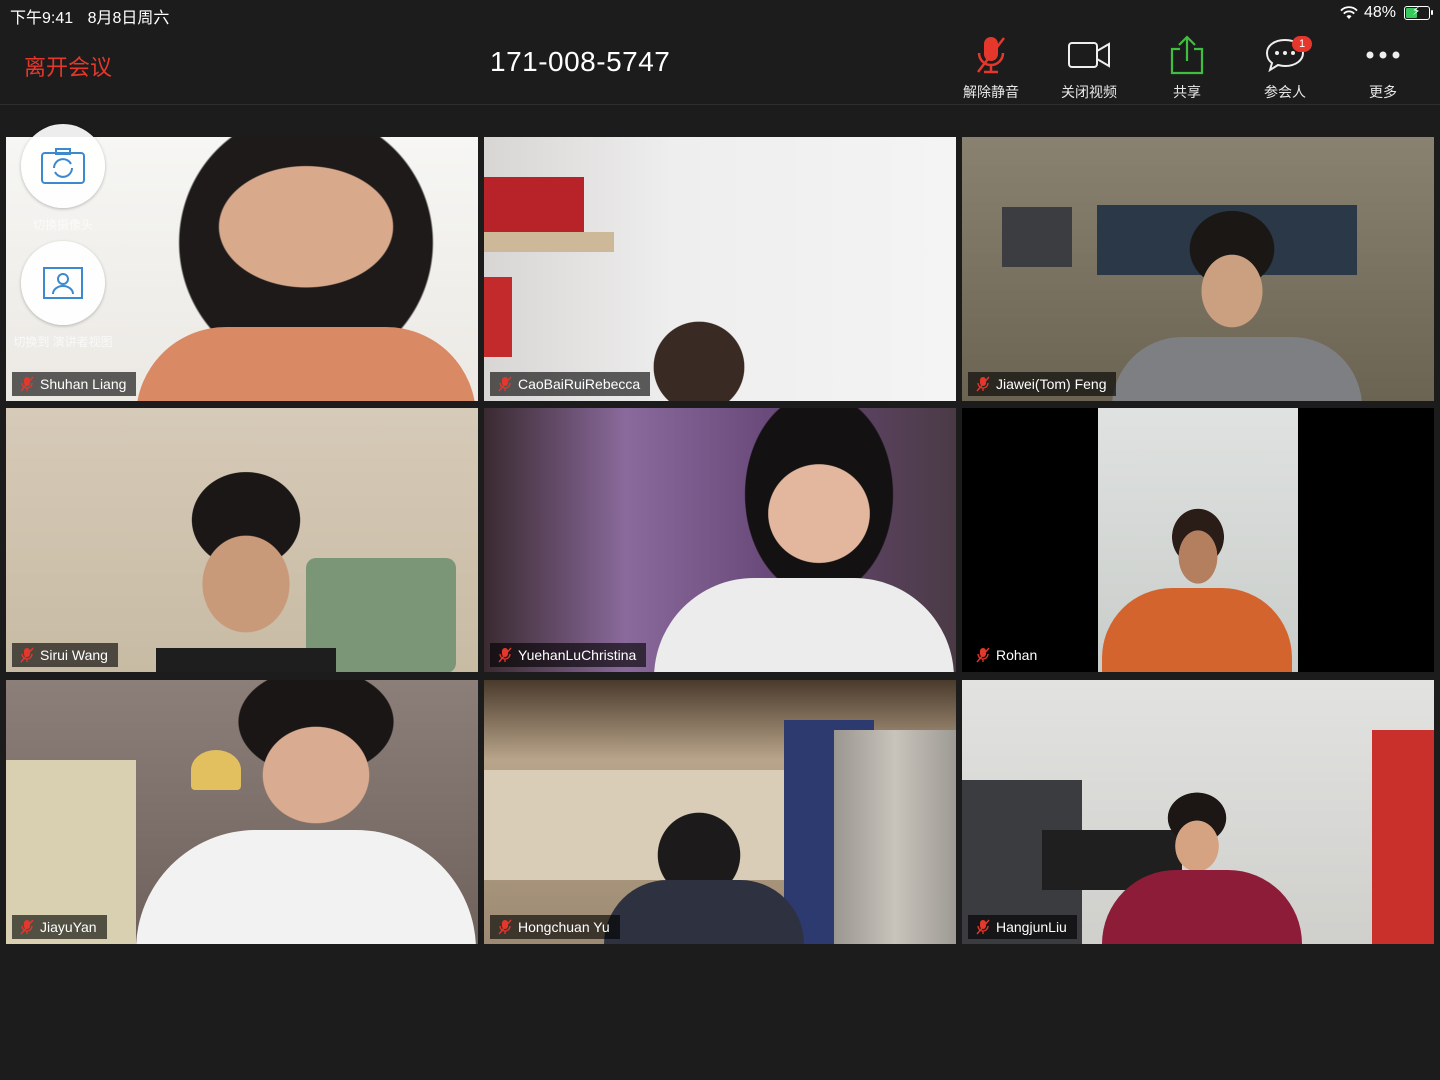 The image size is (1440, 1080). I want to click on speaker-view-label: 切换到 演讲者视图, so click(63, 342).